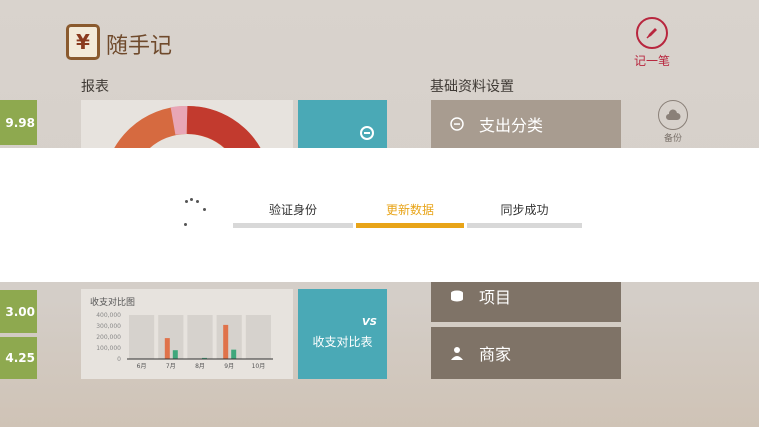 The image size is (759, 427). I want to click on donut-chart, so click(187, 126).